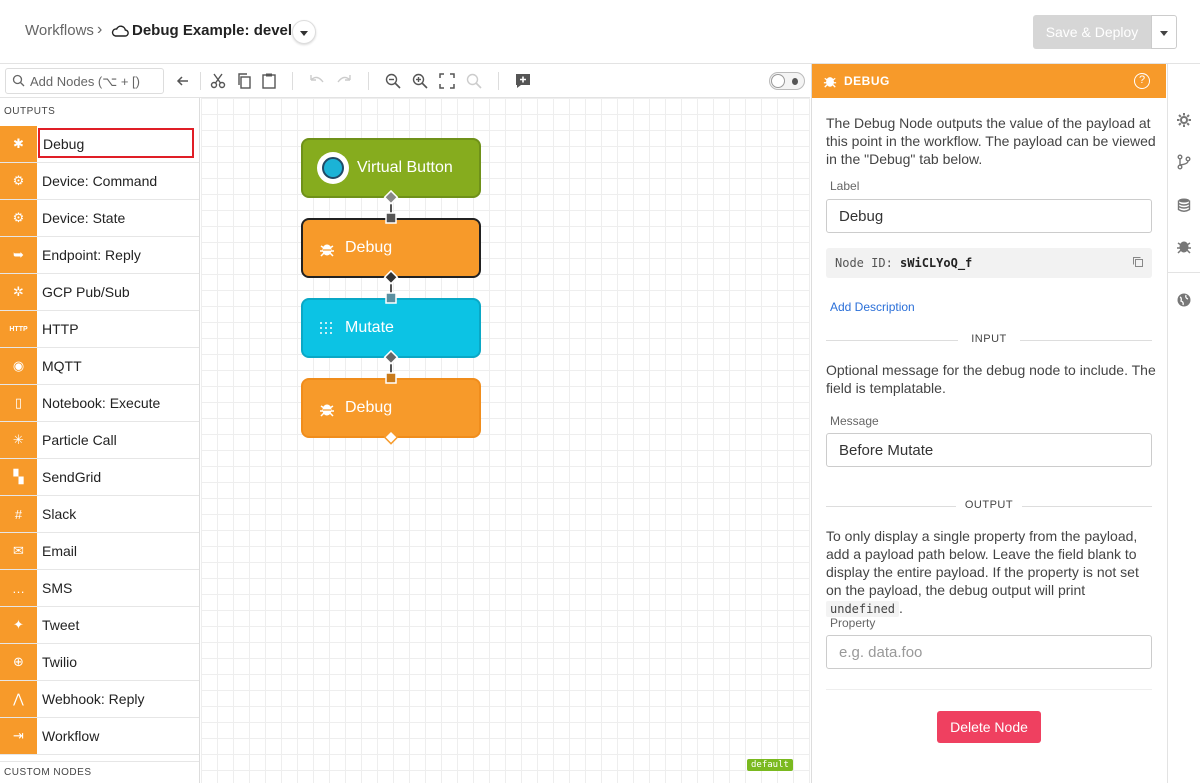 This screenshot has width=1200, height=783. What do you see at coordinates (72, 477) in the screenshot?
I see `palette-item-label: SendGrid` at bounding box center [72, 477].